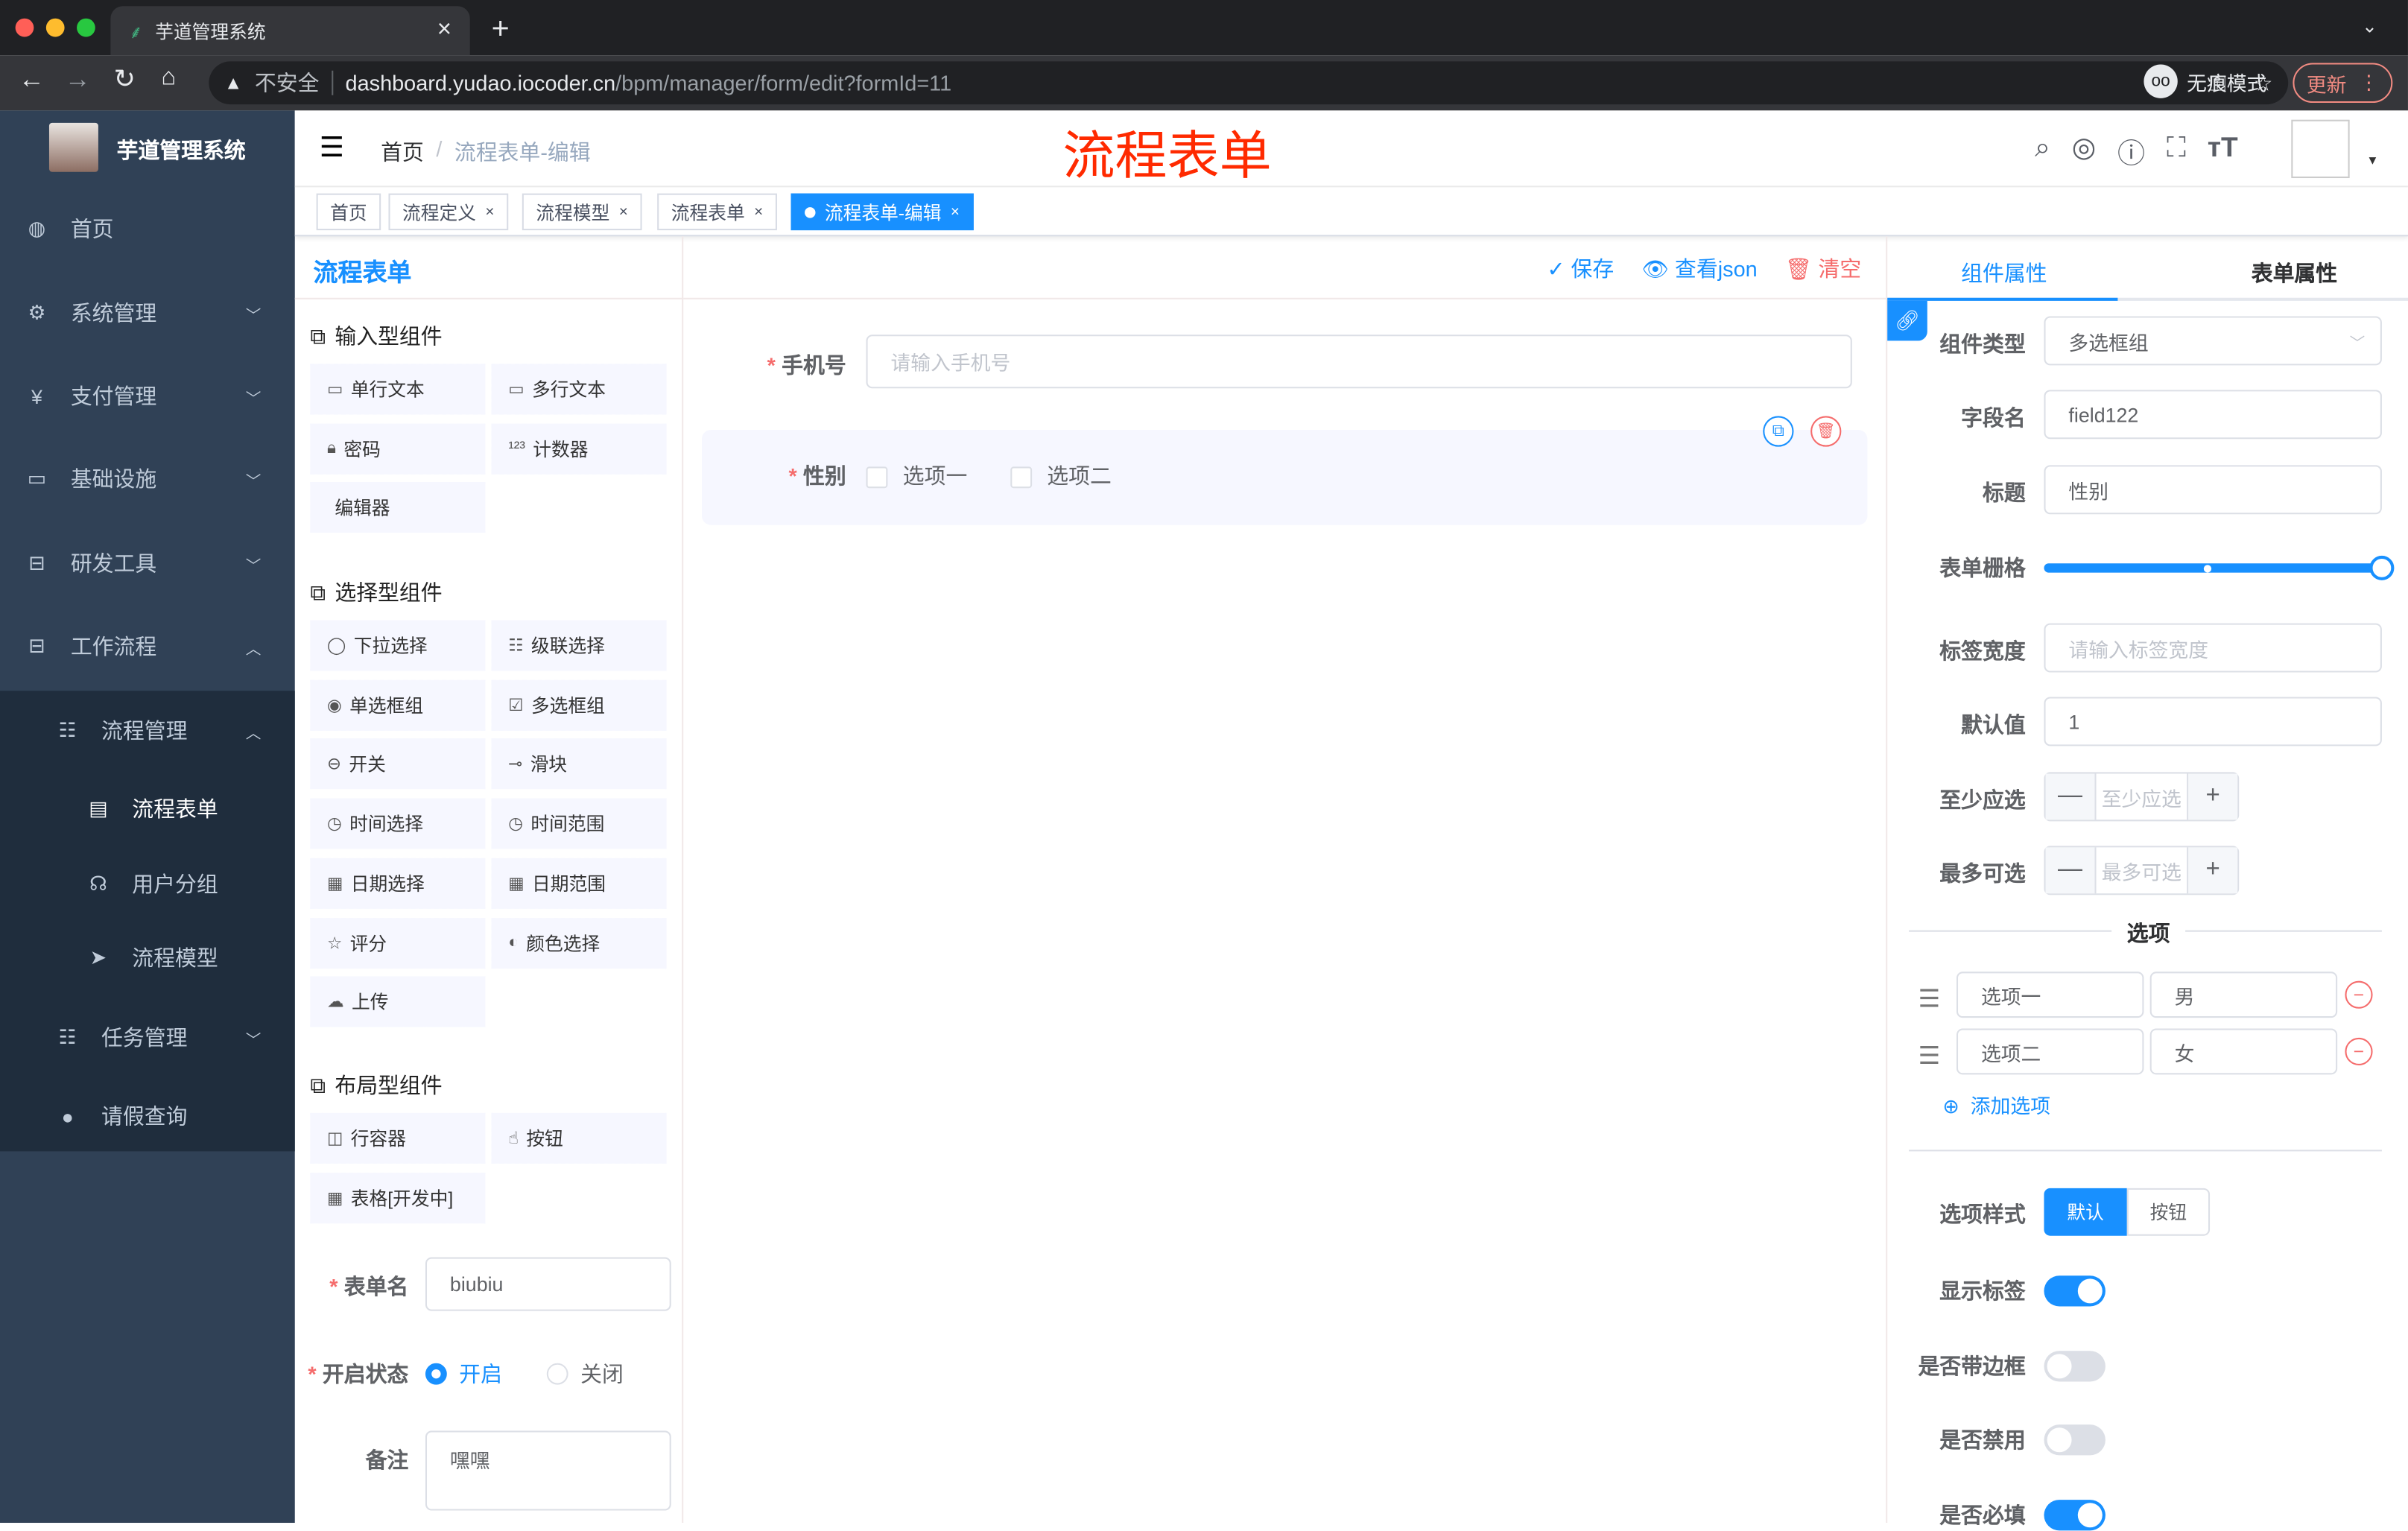  What do you see at coordinates (548, 1284) in the screenshot?
I see `form-name-input: biubiu` at bounding box center [548, 1284].